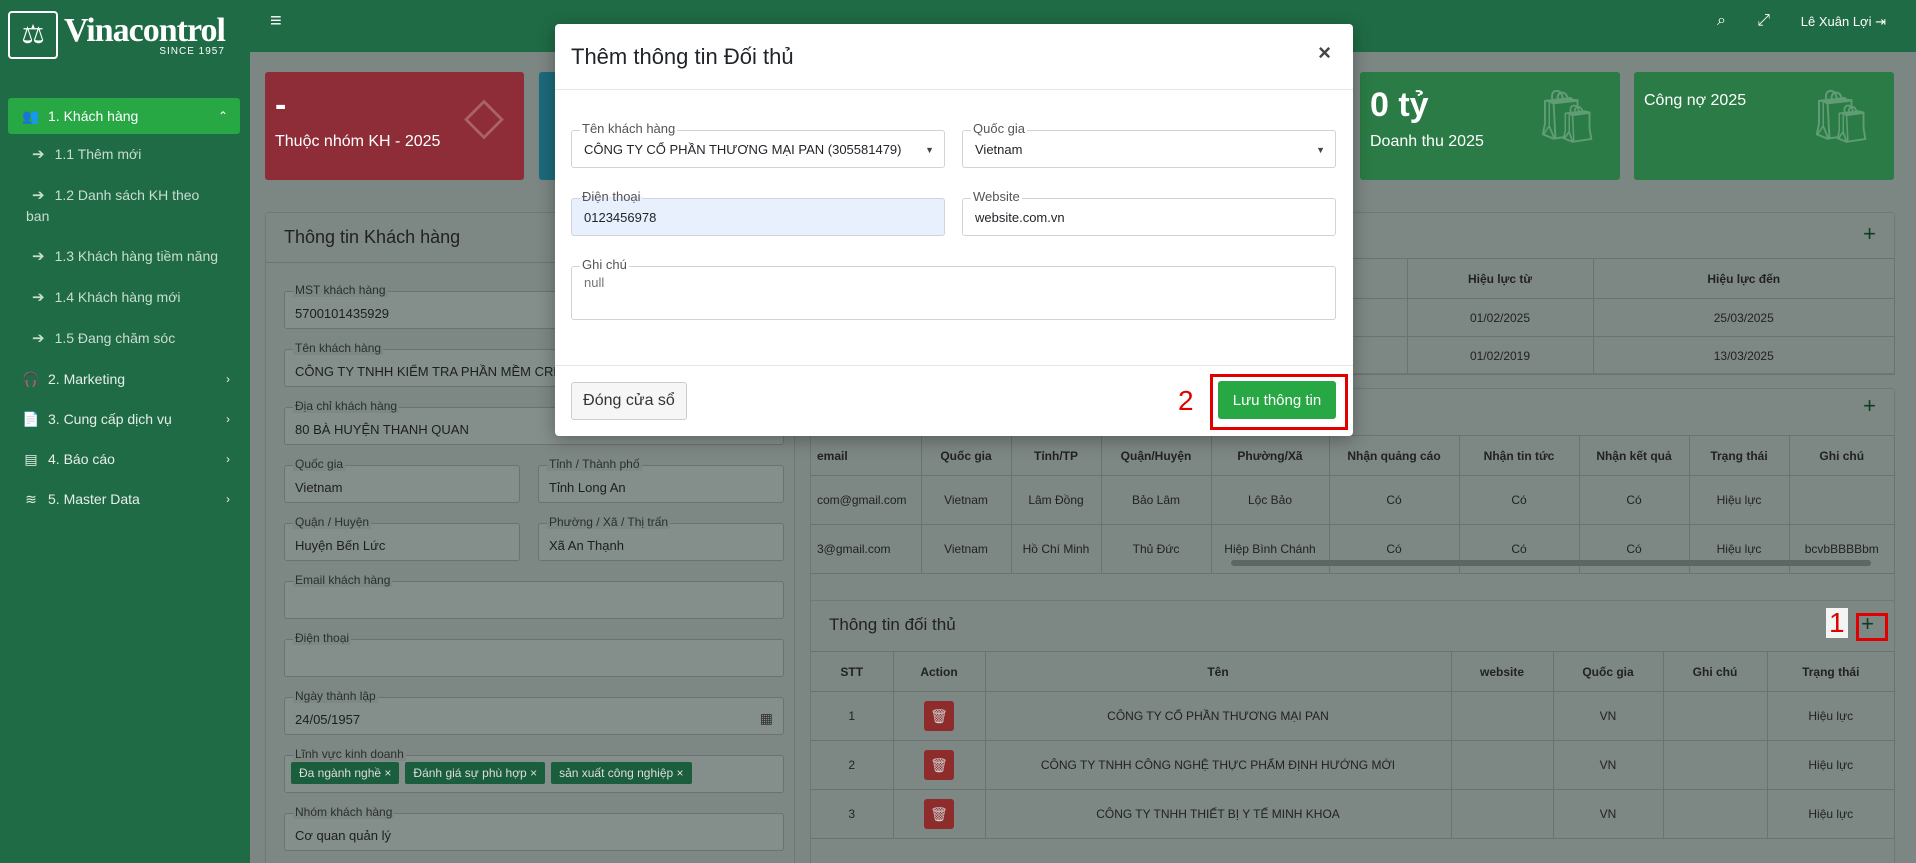 This screenshot has height=863, width=1916. Describe the element at coordinates (1843, 22) in the screenshot. I see `user-menu: Lê Xuân Lợi ⇥` at that location.